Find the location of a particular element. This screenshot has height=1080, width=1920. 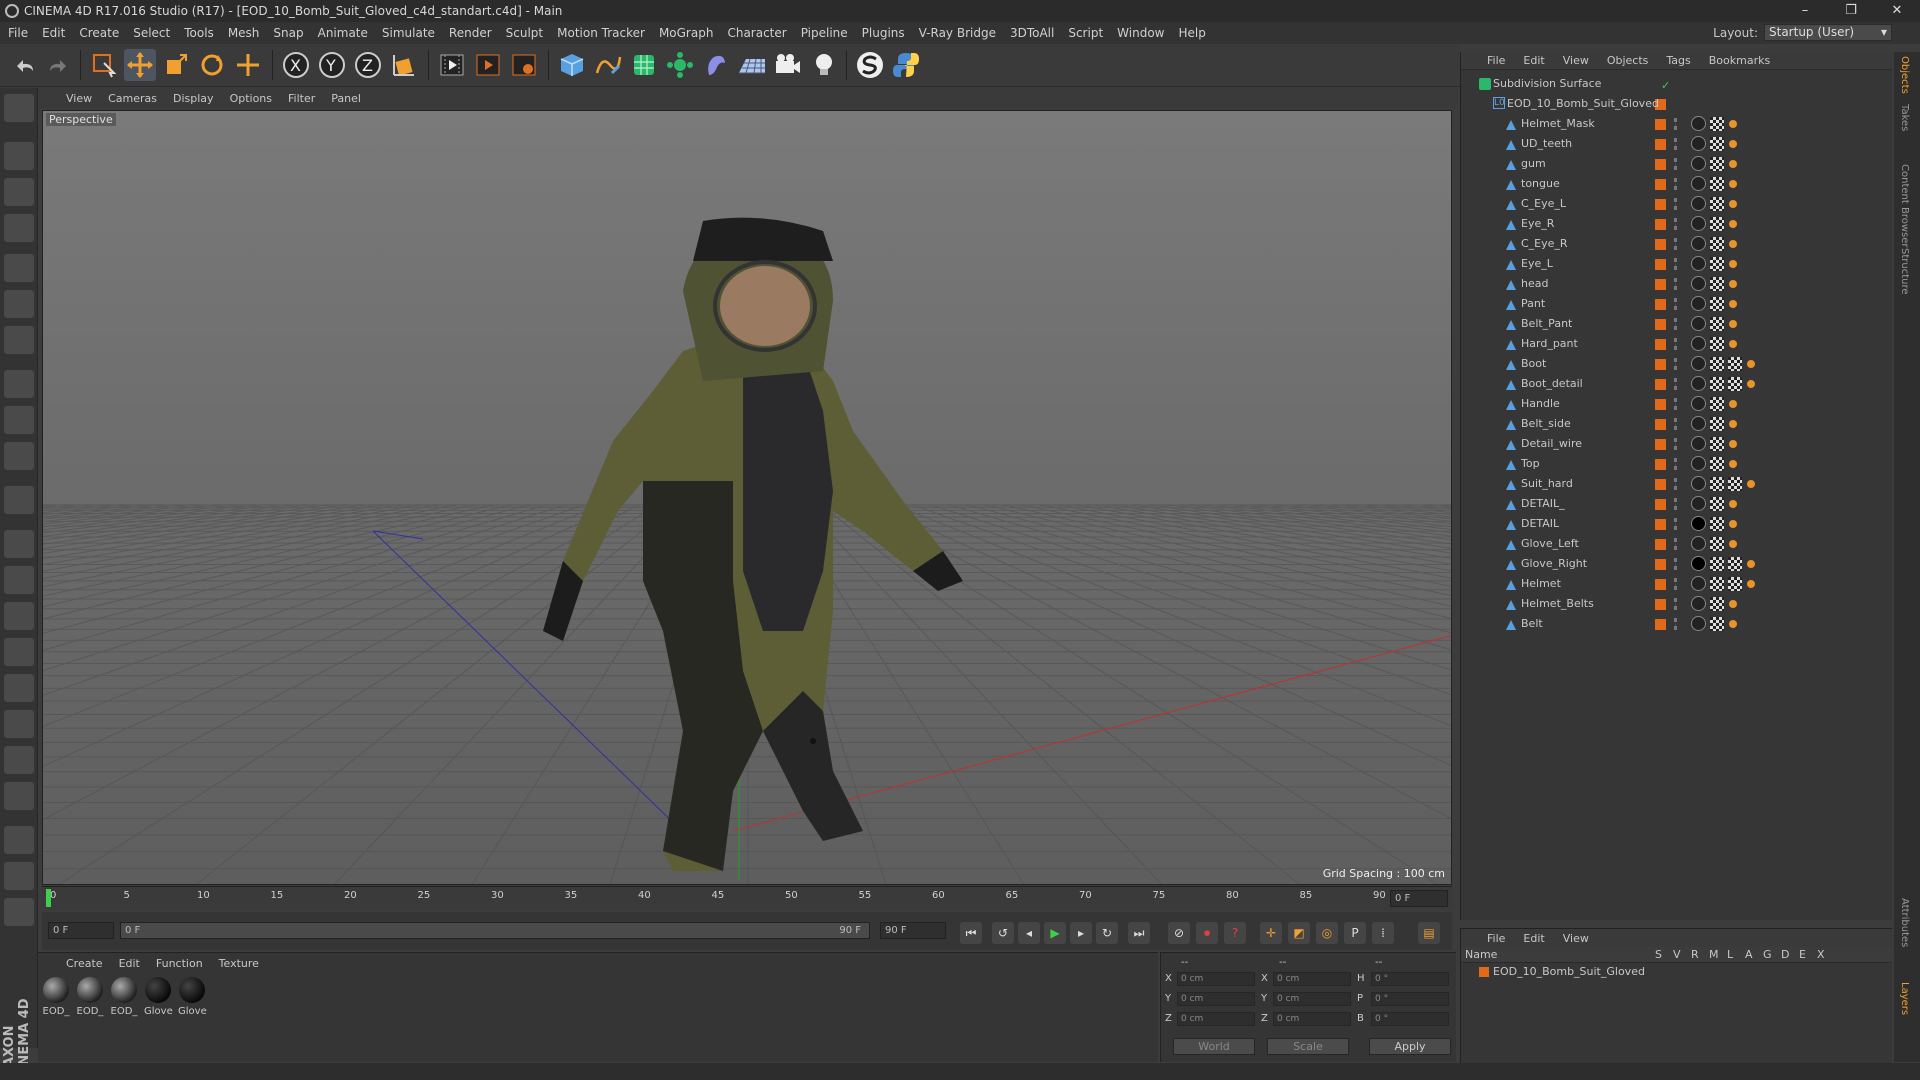

object-row: Suit_hard is located at coordinates (1677, 484).